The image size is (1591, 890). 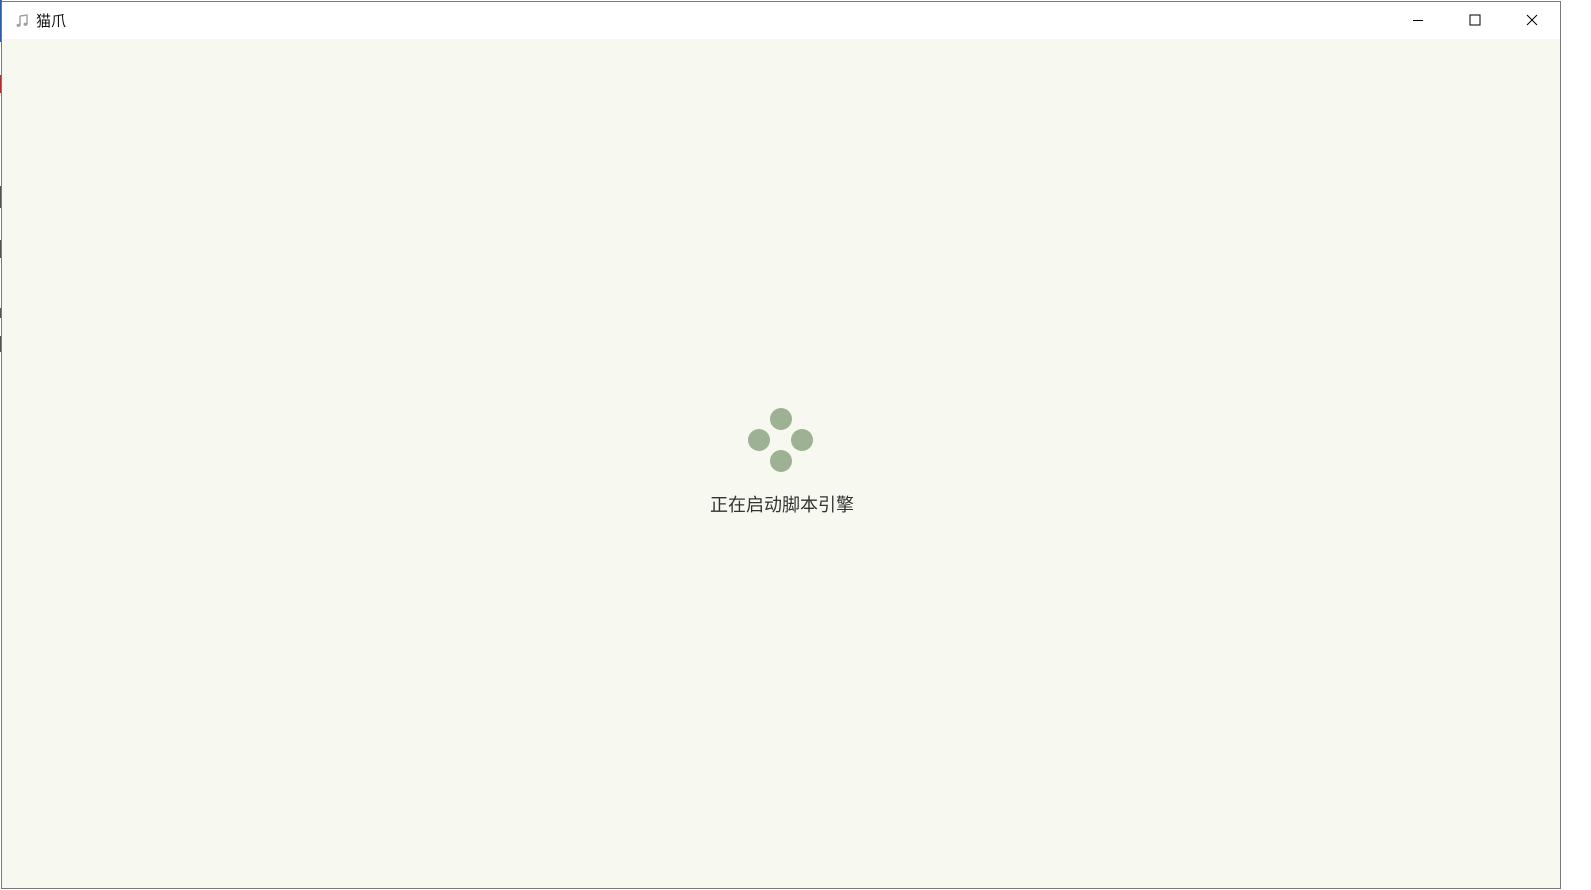 I want to click on loading-spinner, so click(x=782, y=442).